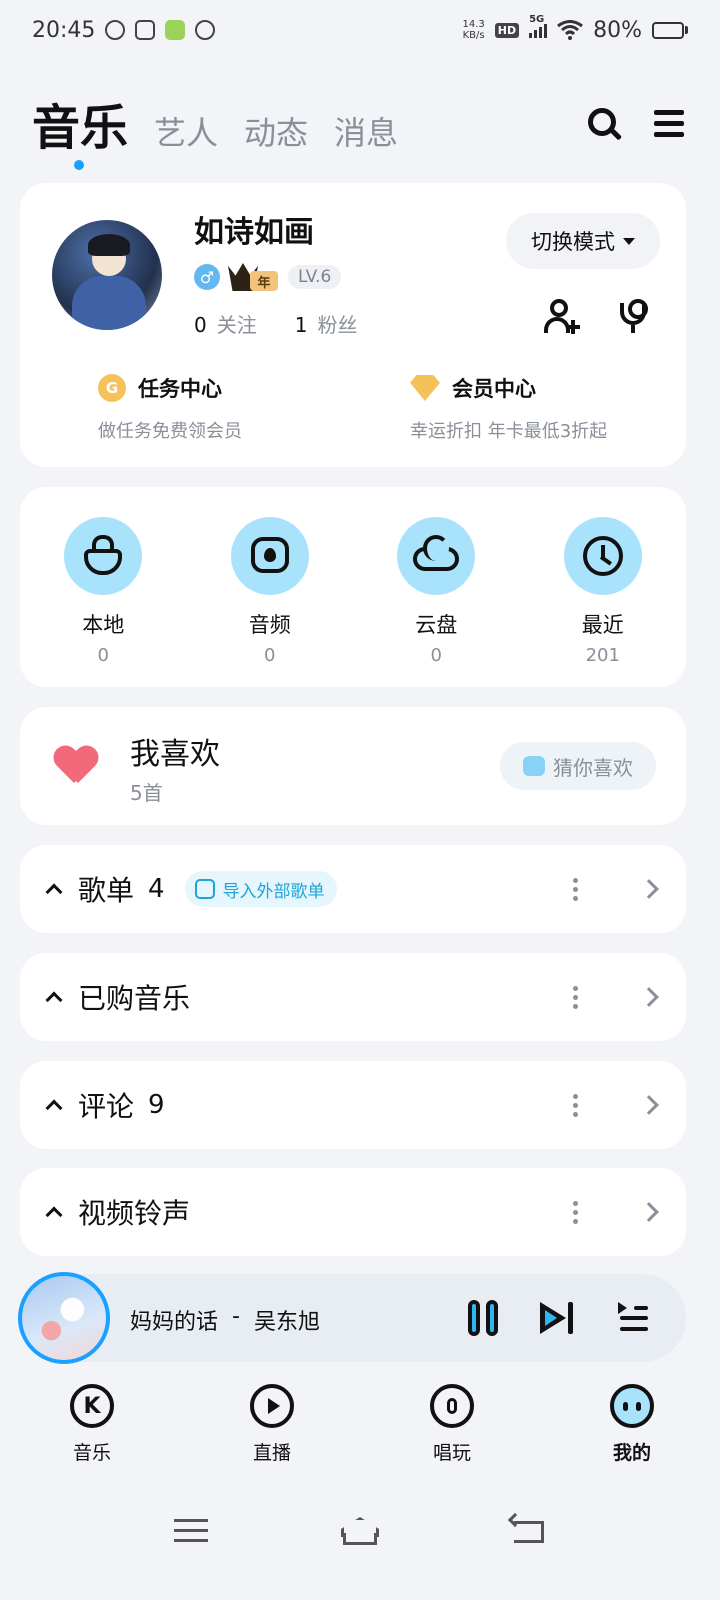 The width and height of the screenshot is (720, 1600). What do you see at coordinates (273, 891) in the screenshot?
I see `import-playlist-label: 导入外部歌单` at bounding box center [273, 891].